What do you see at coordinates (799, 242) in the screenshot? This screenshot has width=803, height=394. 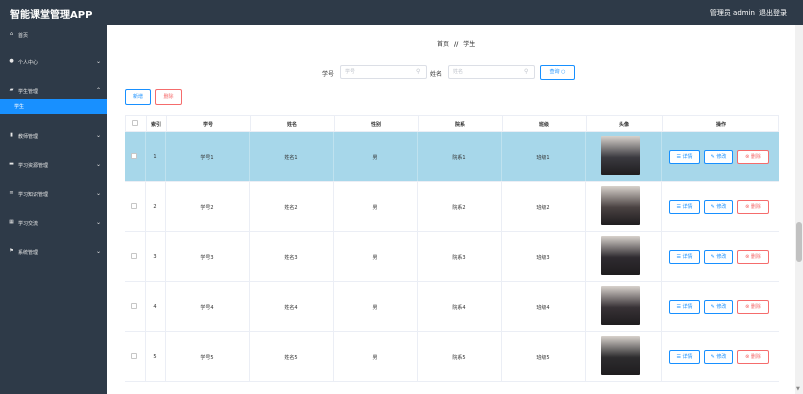 I see `scrollbar-thumb` at bounding box center [799, 242].